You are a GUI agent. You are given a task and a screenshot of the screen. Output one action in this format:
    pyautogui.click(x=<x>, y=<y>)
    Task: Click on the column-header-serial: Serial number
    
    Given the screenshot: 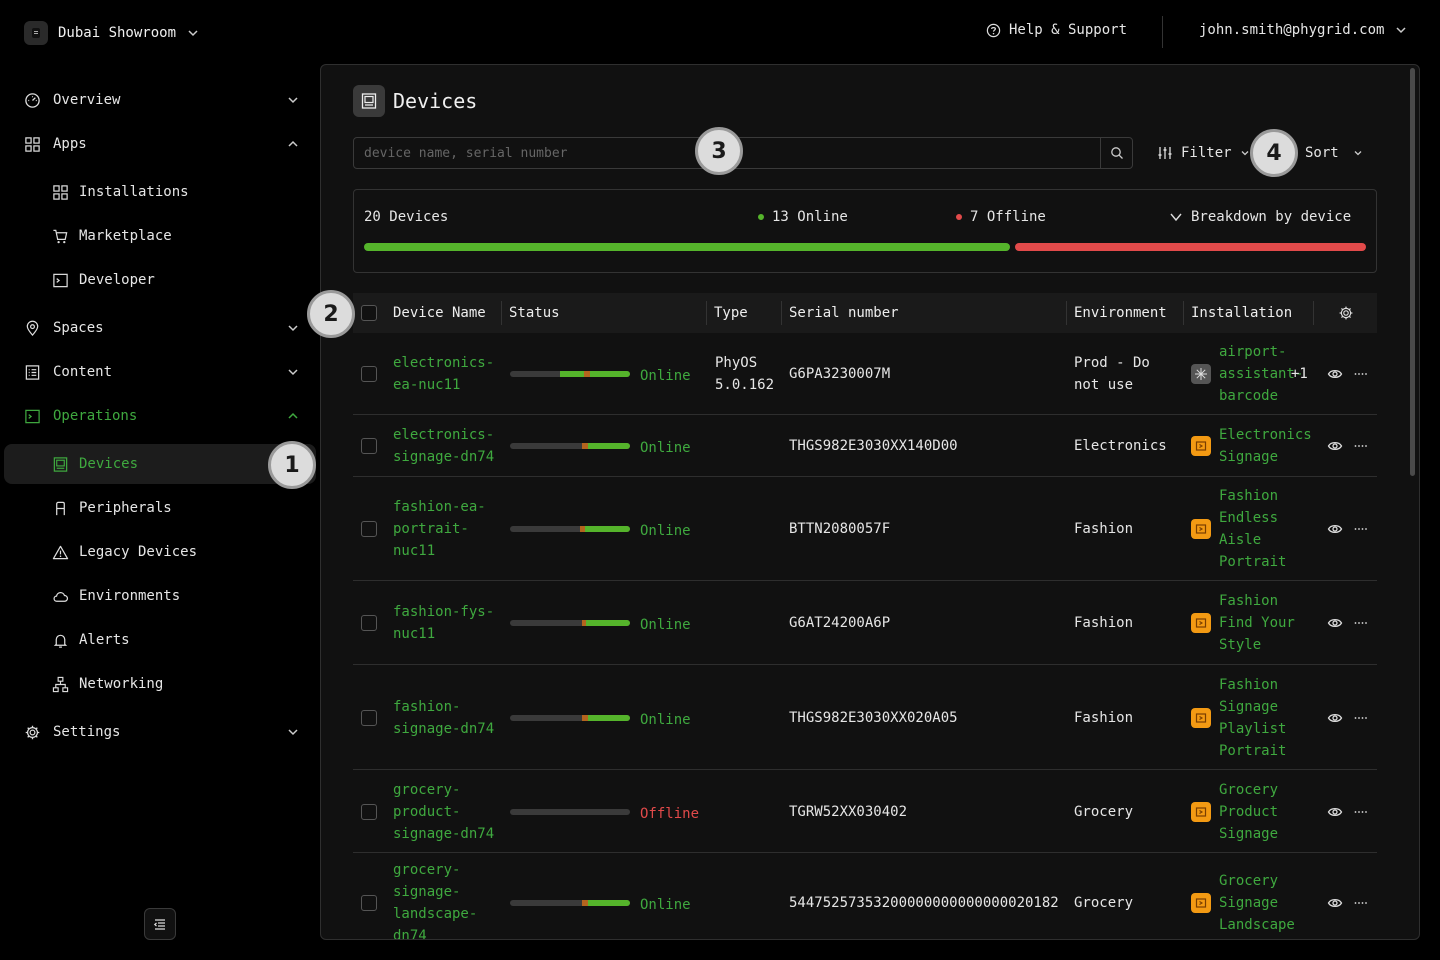 What is the action you would take?
    pyautogui.click(x=844, y=313)
    